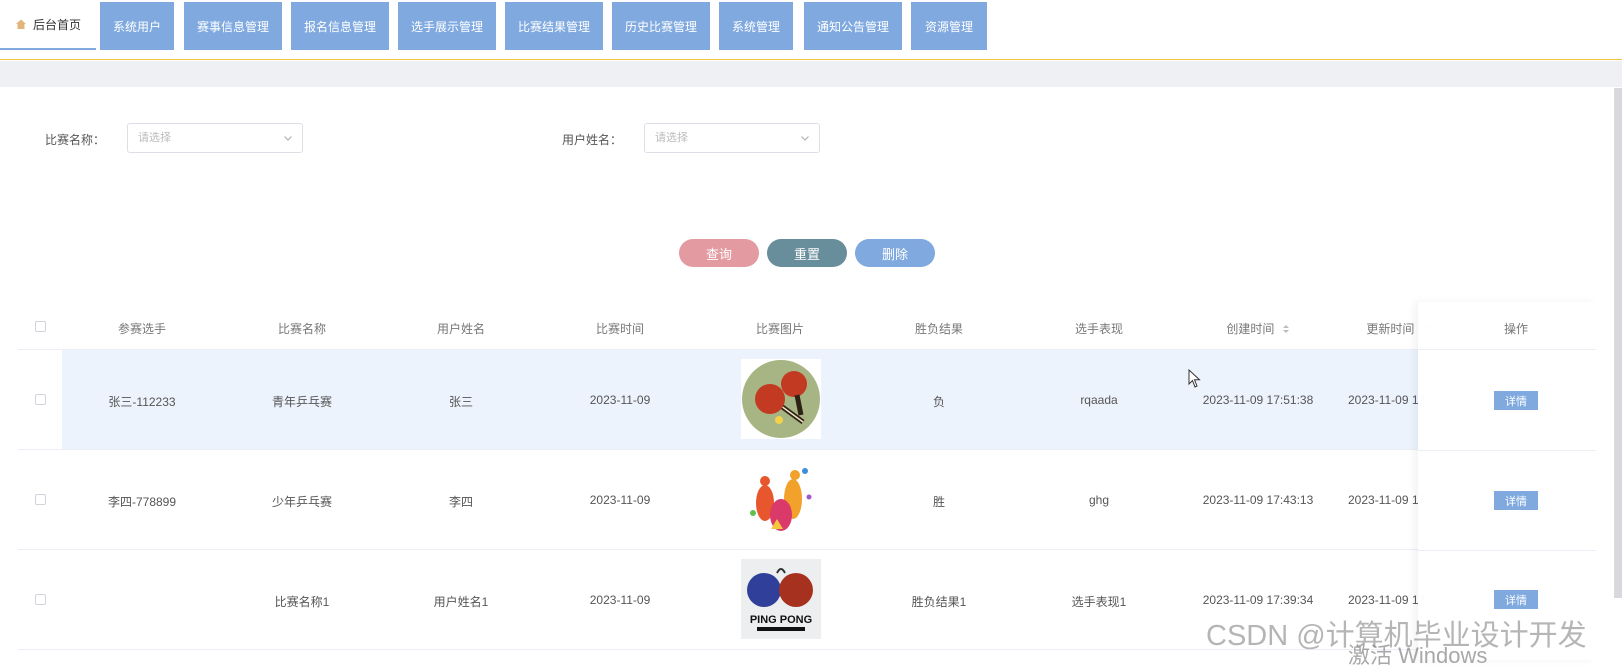  I want to click on cell-user-name: 用户姓名1, so click(461, 602).